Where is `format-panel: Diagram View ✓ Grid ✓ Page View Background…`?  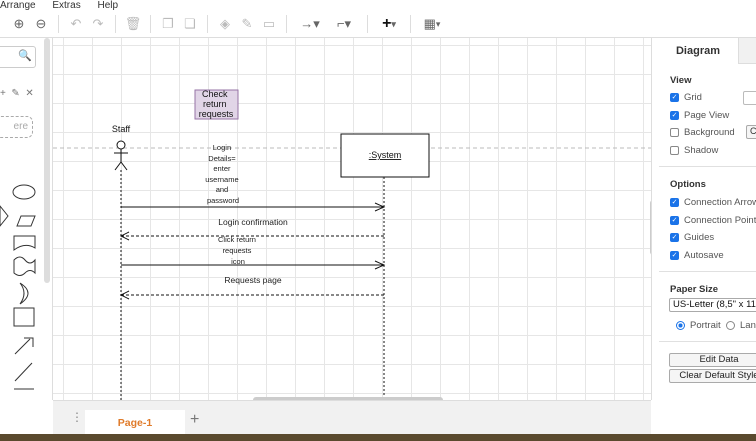 format-panel: Diagram View ✓ Grid ✓ Page View Background… is located at coordinates (703, 219).